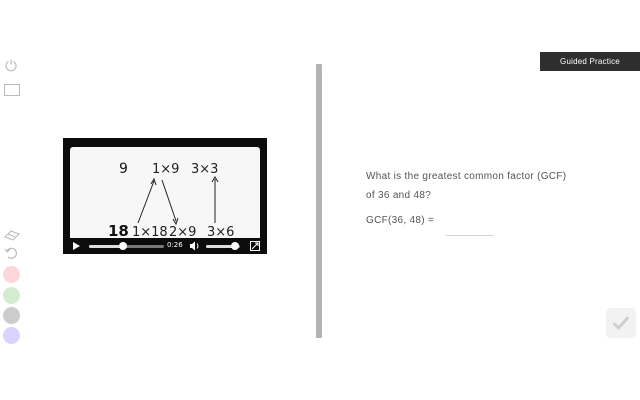 The image size is (640, 400). I want to click on play-icon, so click(76, 246).